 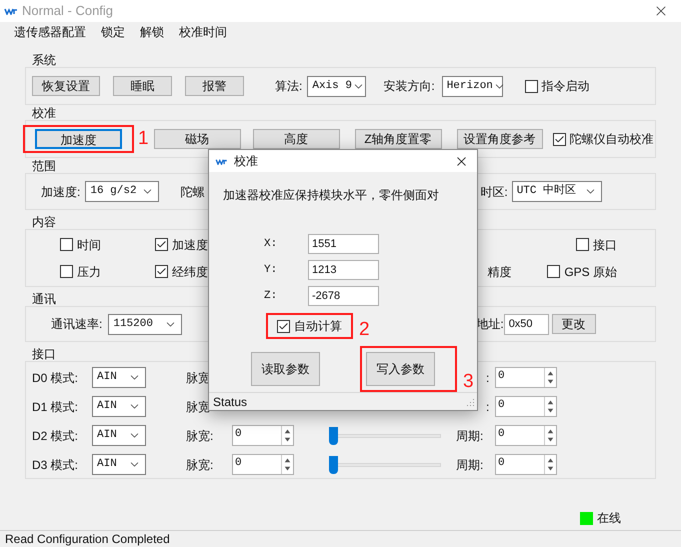 I want to click on push-button: 高度, so click(x=296, y=139).